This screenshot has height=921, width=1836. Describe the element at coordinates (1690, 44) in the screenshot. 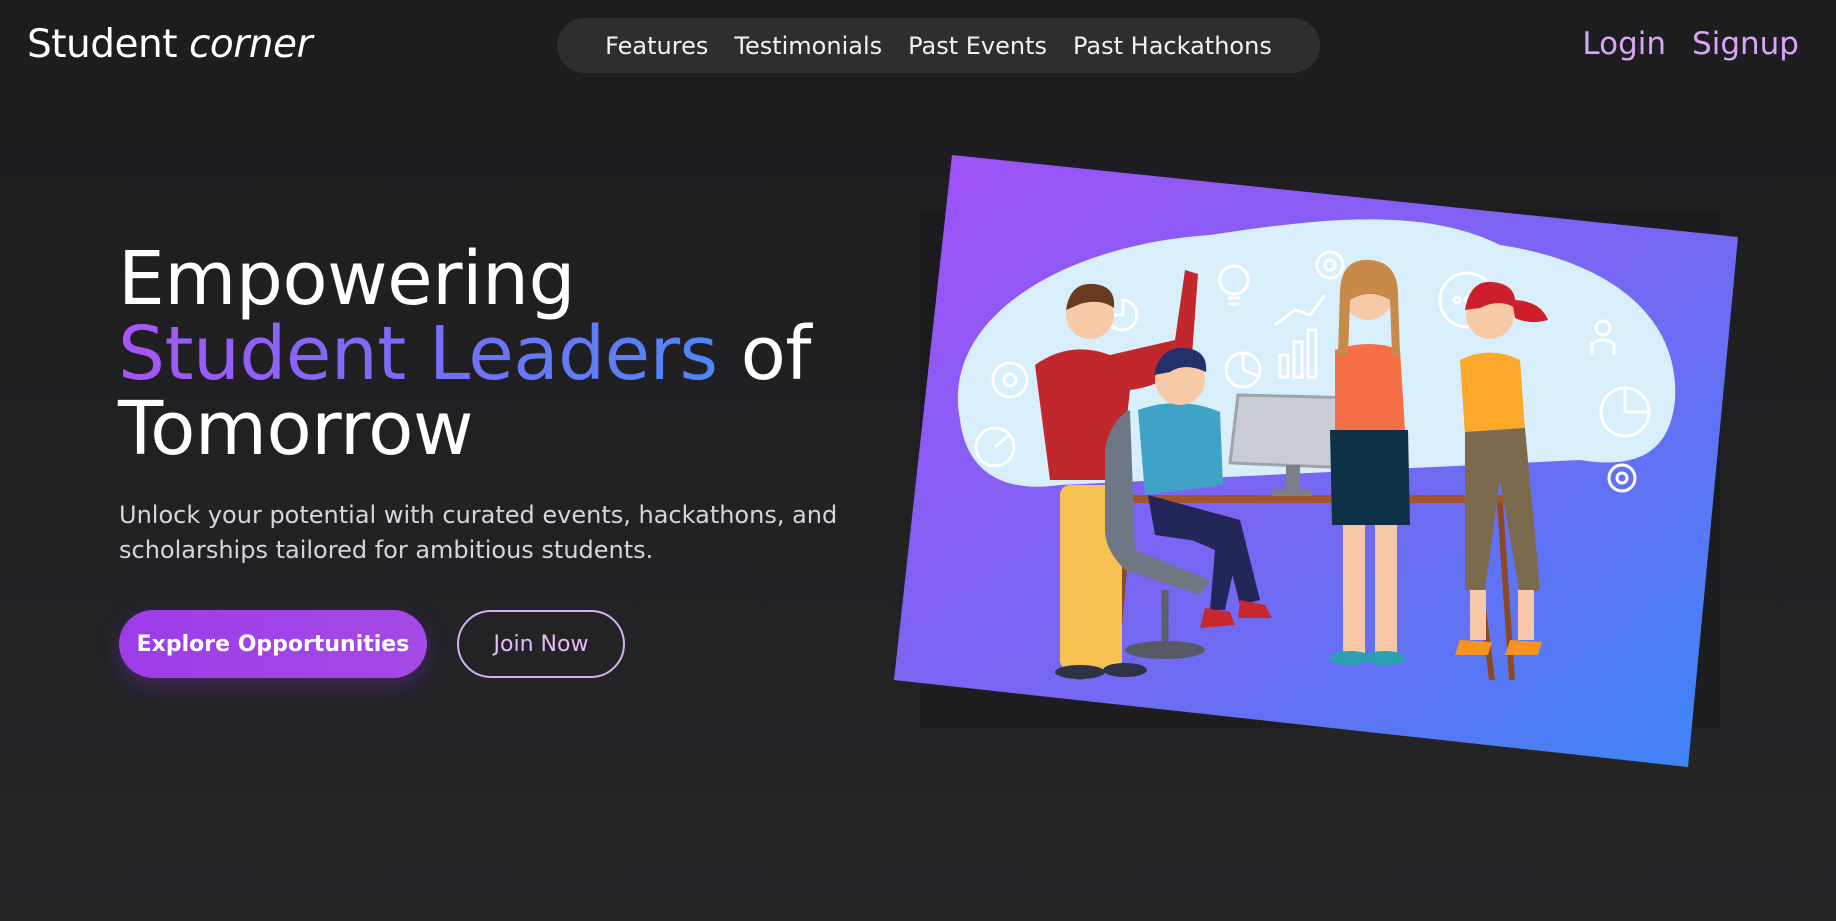

I see `auth-links: Login Signup` at that location.